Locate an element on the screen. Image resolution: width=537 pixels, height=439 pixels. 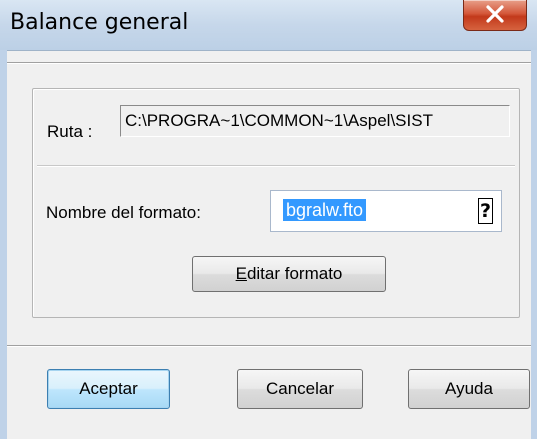
window-frame-right is located at coordinates (534, 244).